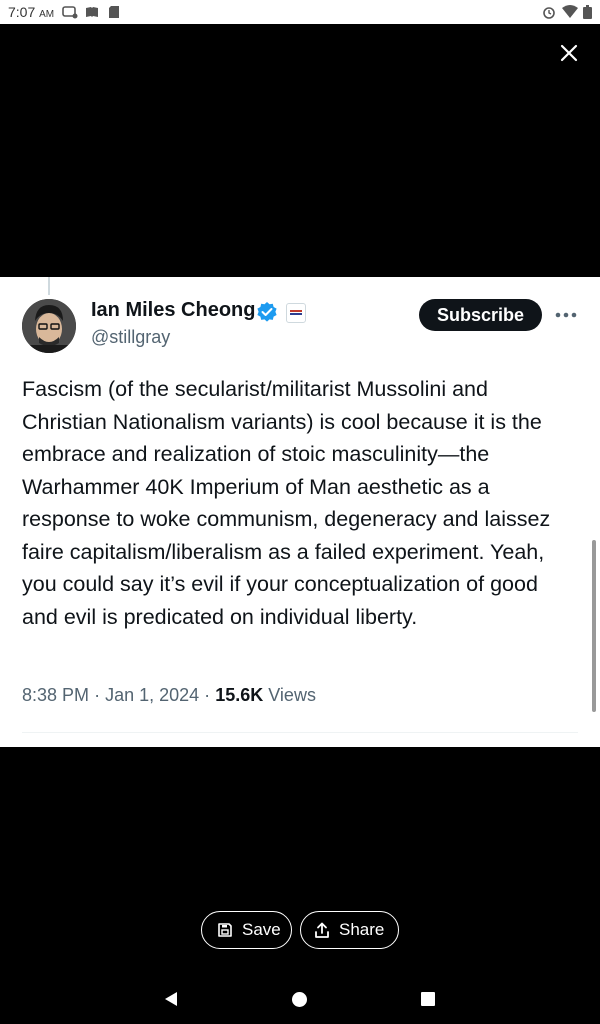 The width and height of the screenshot is (600, 1024). What do you see at coordinates (322, 930) in the screenshot?
I see `share-icon` at bounding box center [322, 930].